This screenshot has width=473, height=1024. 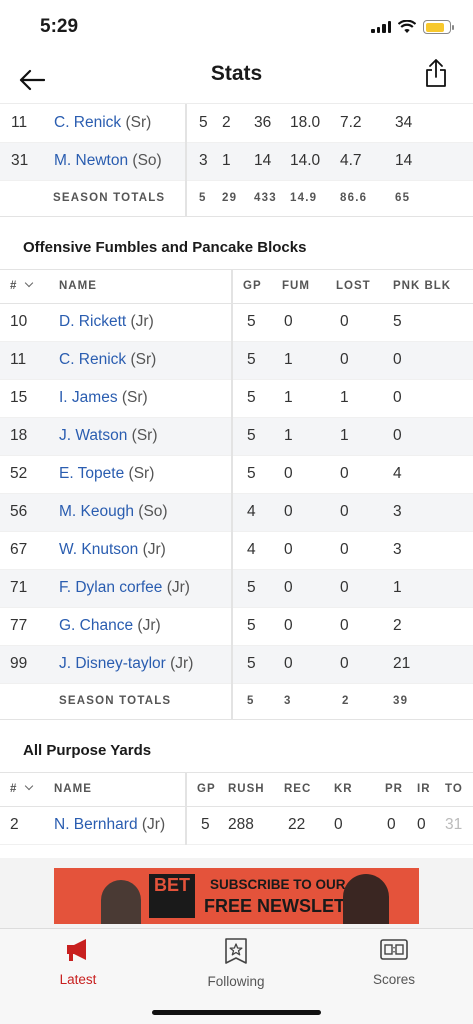 I want to click on pr-header: PR, so click(x=398, y=789).